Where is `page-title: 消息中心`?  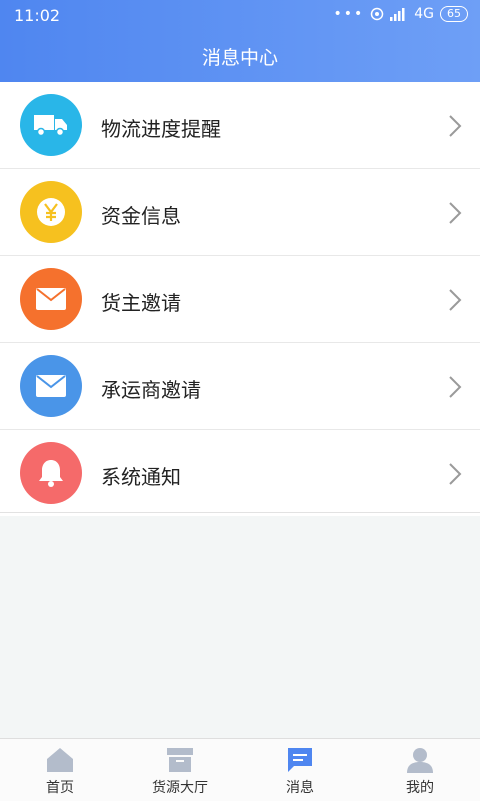
page-title: 消息中心 is located at coordinates (239, 58).